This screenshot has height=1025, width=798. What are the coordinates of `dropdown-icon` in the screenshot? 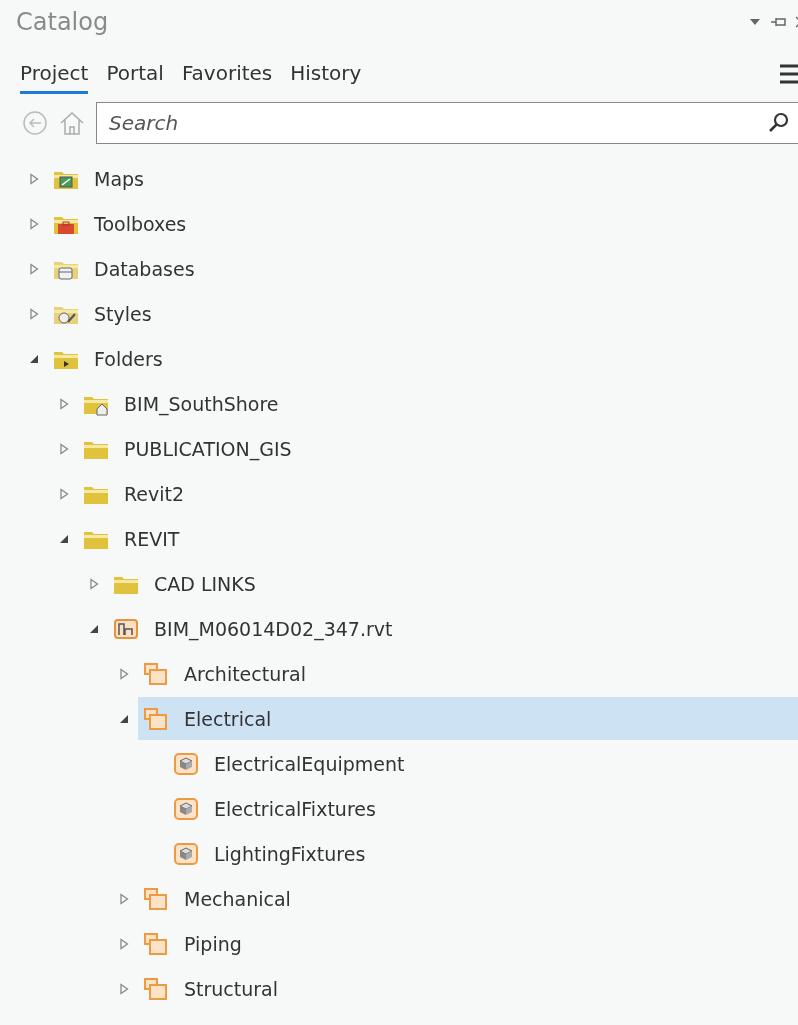 It's located at (755, 22).